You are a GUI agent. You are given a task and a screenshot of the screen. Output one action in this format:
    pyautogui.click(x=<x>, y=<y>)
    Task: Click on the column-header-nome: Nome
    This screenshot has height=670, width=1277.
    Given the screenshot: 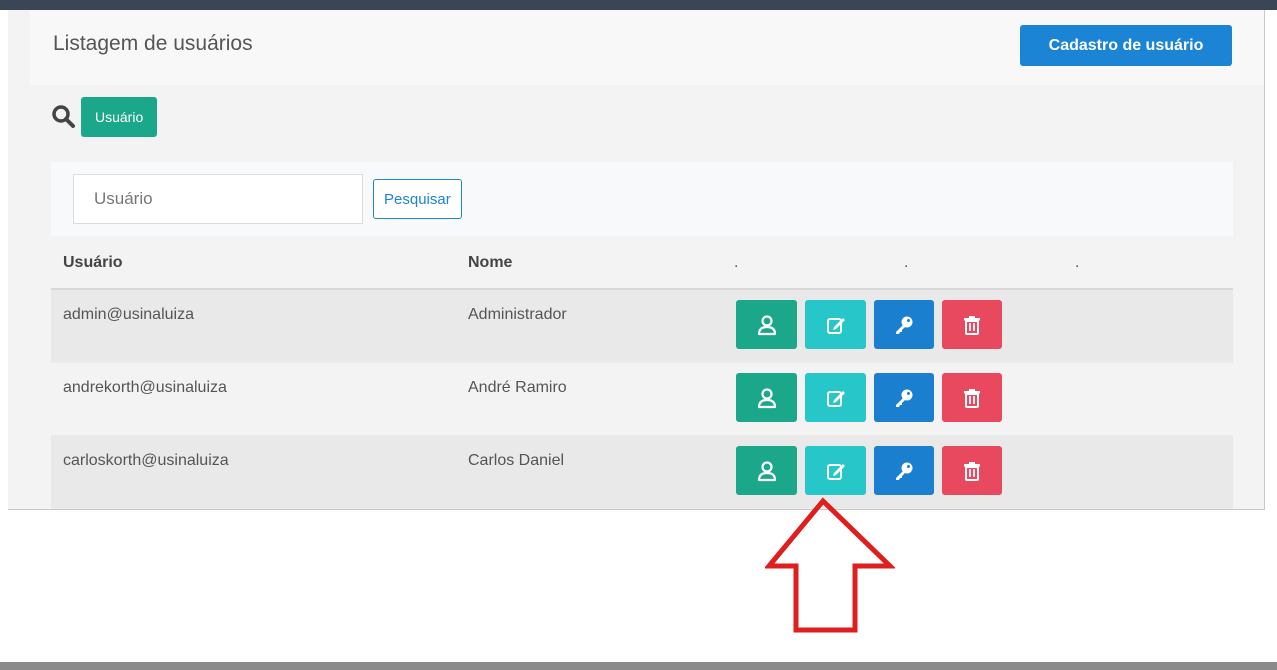 What is the action you would take?
    pyautogui.click(x=490, y=262)
    